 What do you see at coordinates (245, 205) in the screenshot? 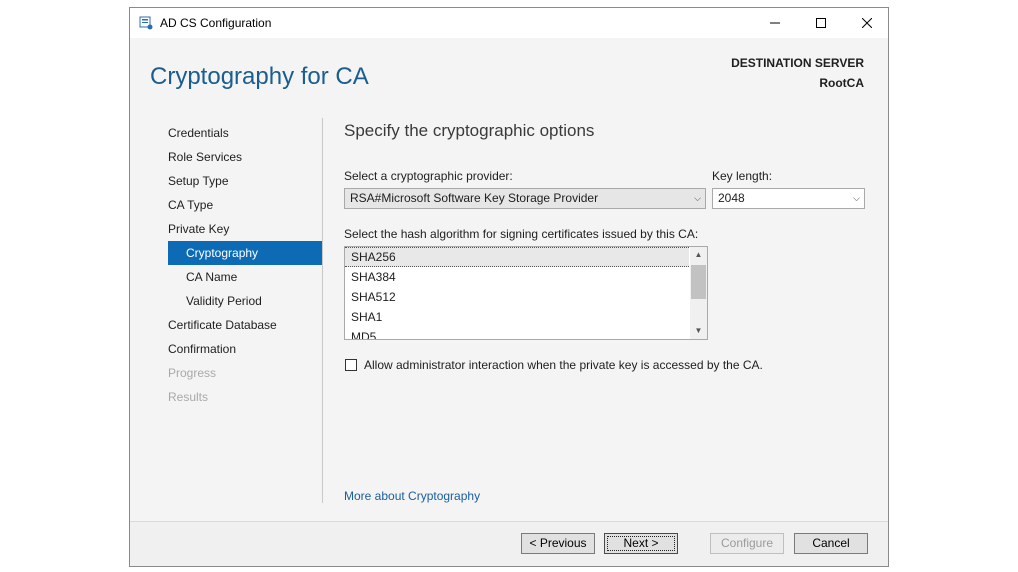
I see `nav-item-ca-type: CA Type` at bounding box center [245, 205].